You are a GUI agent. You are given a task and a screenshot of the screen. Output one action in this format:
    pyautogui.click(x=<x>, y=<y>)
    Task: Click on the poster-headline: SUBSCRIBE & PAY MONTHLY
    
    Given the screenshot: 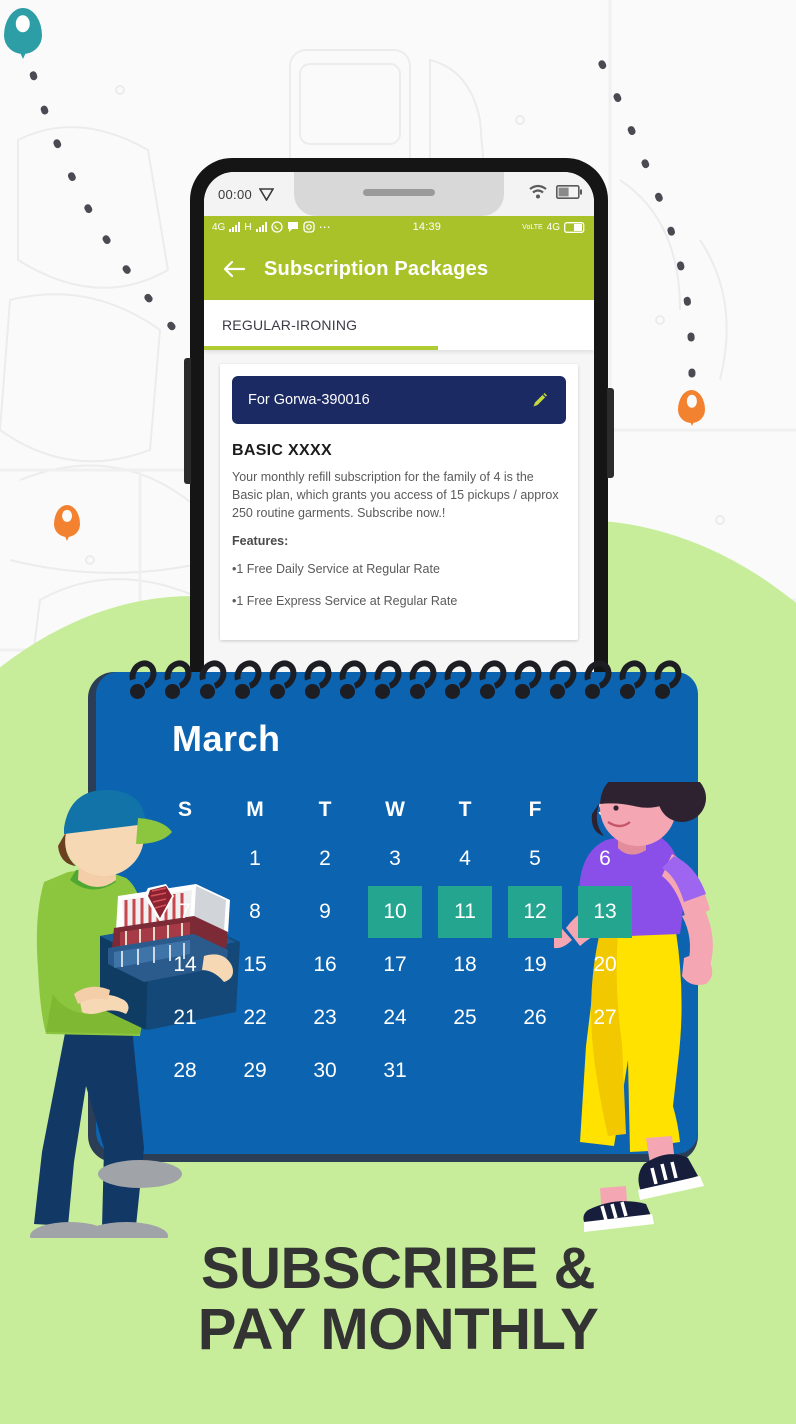 What is the action you would take?
    pyautogui.click(x=398, y=1299)
    